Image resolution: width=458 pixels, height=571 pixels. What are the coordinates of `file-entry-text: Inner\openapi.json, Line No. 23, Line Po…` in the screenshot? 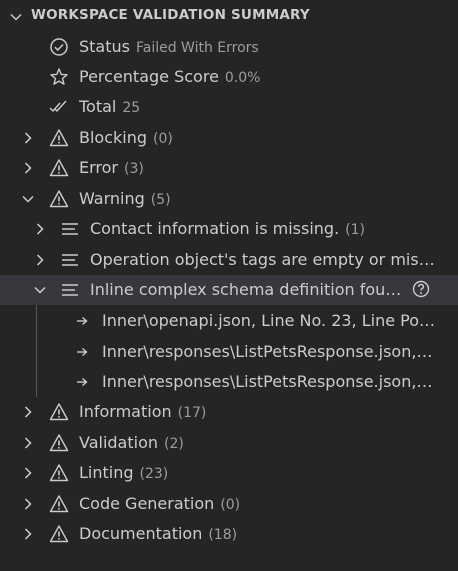 It's located at (269, 320).